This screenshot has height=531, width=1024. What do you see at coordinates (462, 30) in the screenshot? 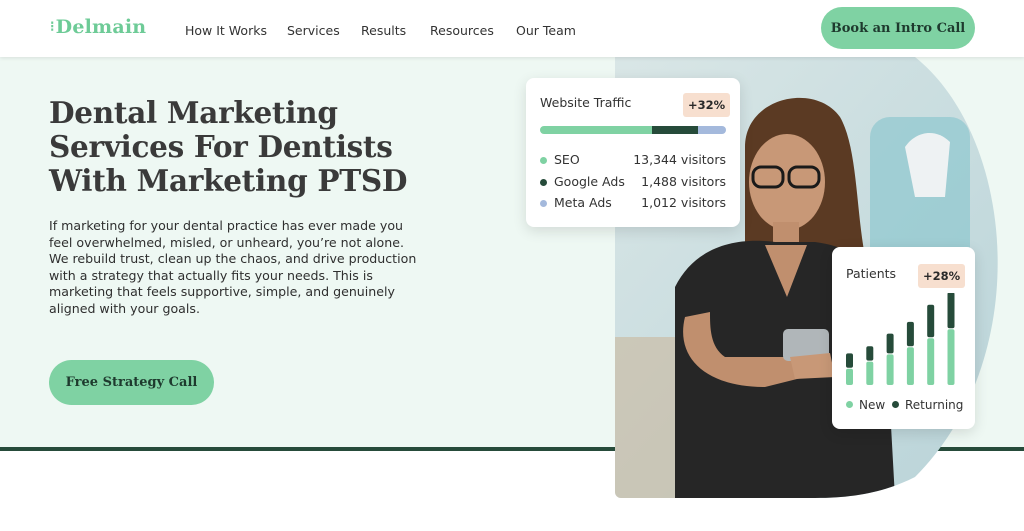
I see `nav-resources: Resources` at bounding box center [462, 30].